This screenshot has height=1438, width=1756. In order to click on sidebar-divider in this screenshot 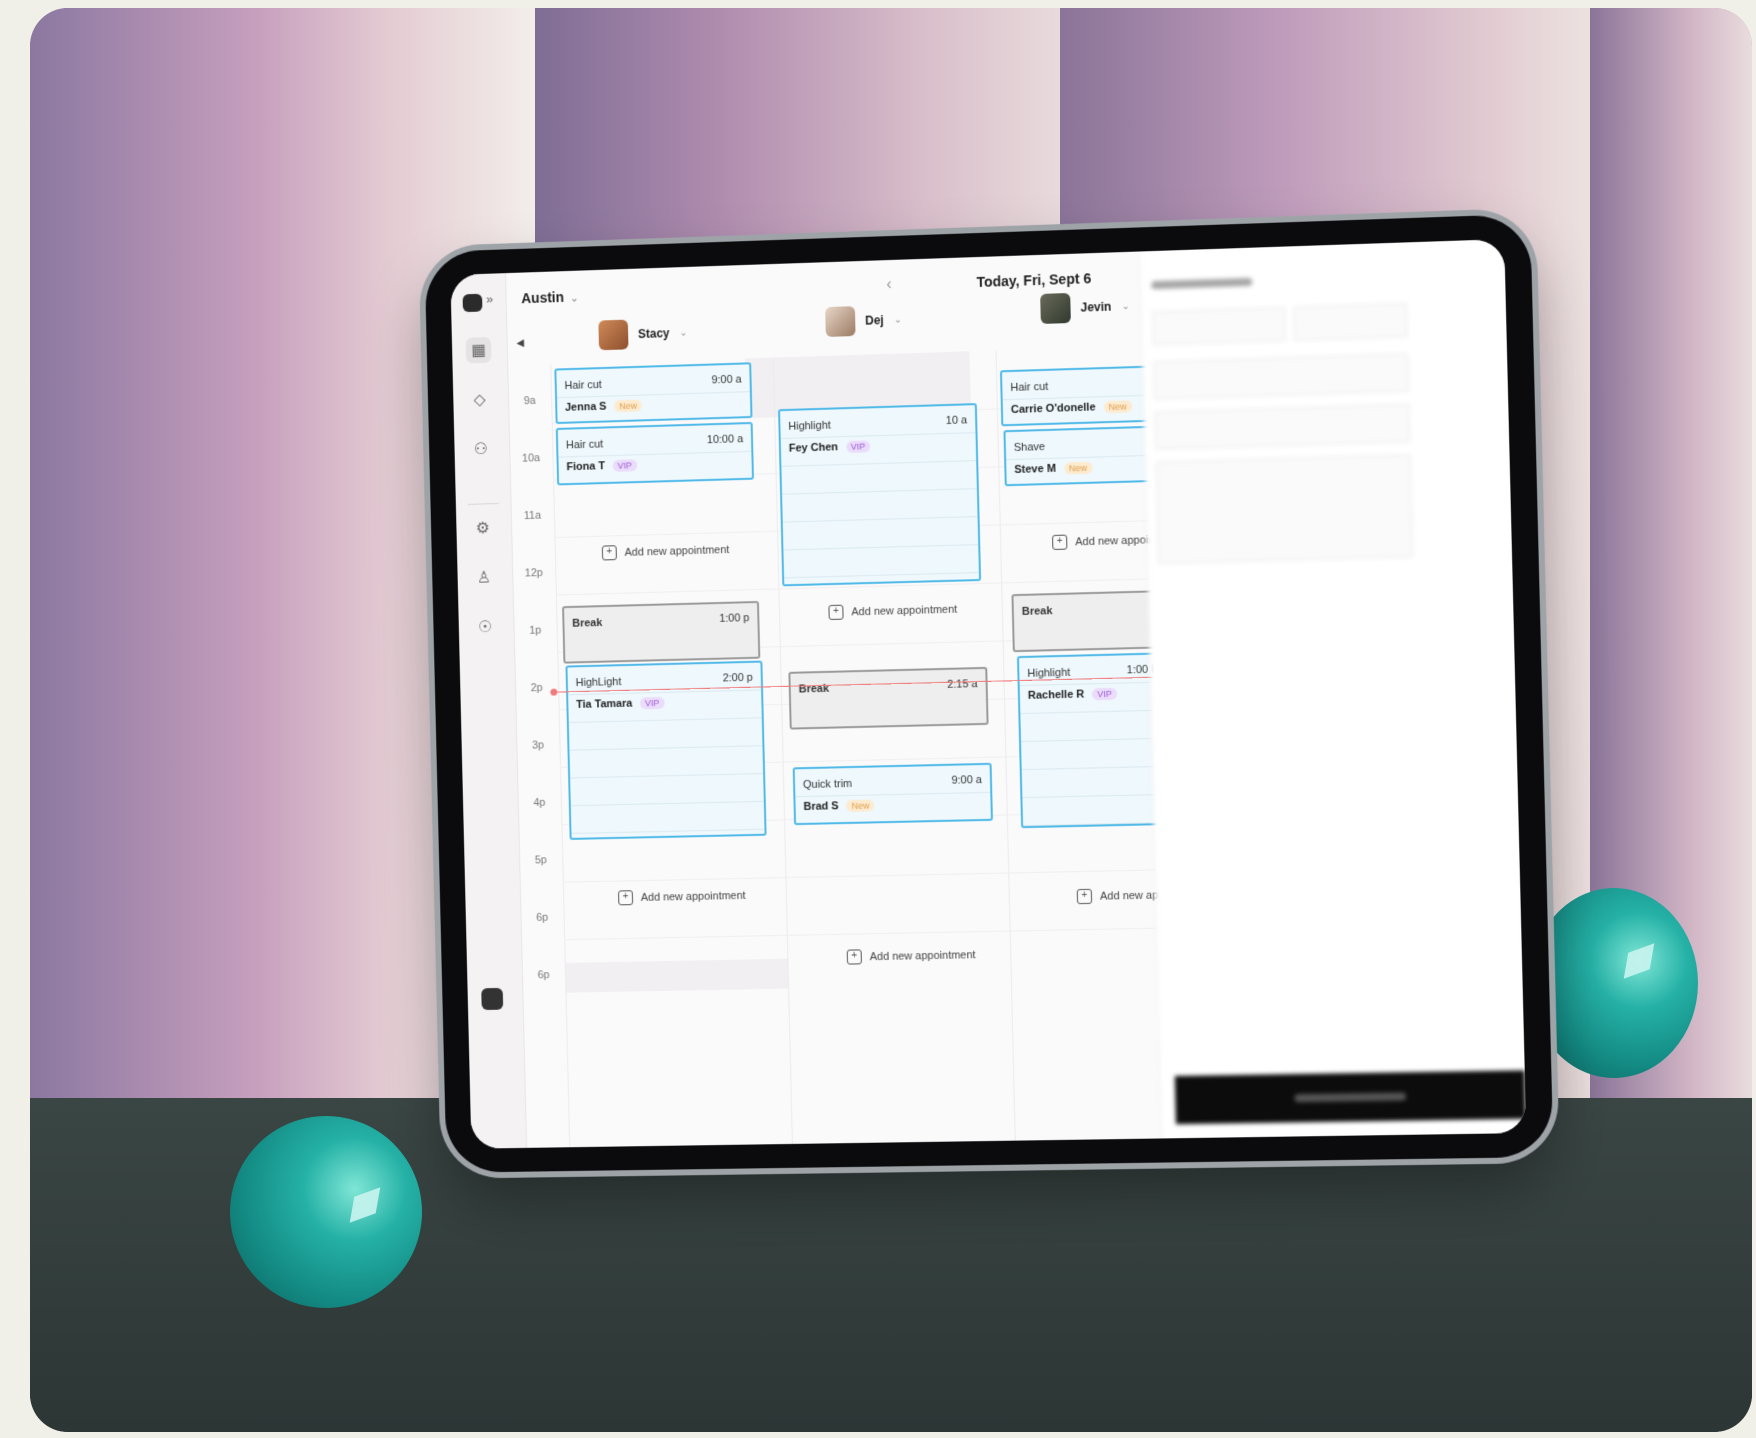, I will do `click(483, 503)`.